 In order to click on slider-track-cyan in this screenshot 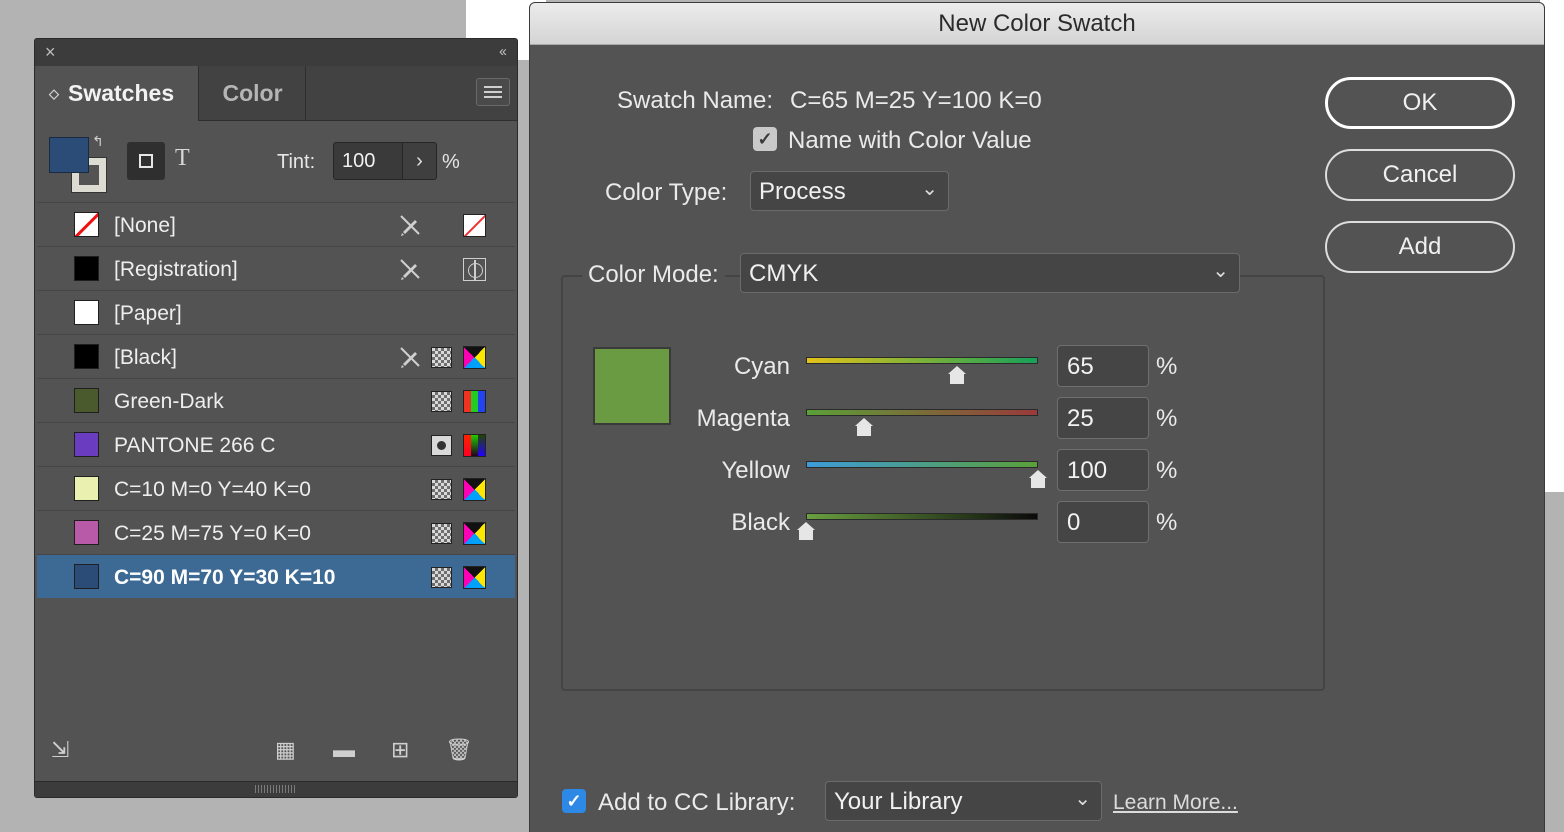, I will do `click(922, 360)`.